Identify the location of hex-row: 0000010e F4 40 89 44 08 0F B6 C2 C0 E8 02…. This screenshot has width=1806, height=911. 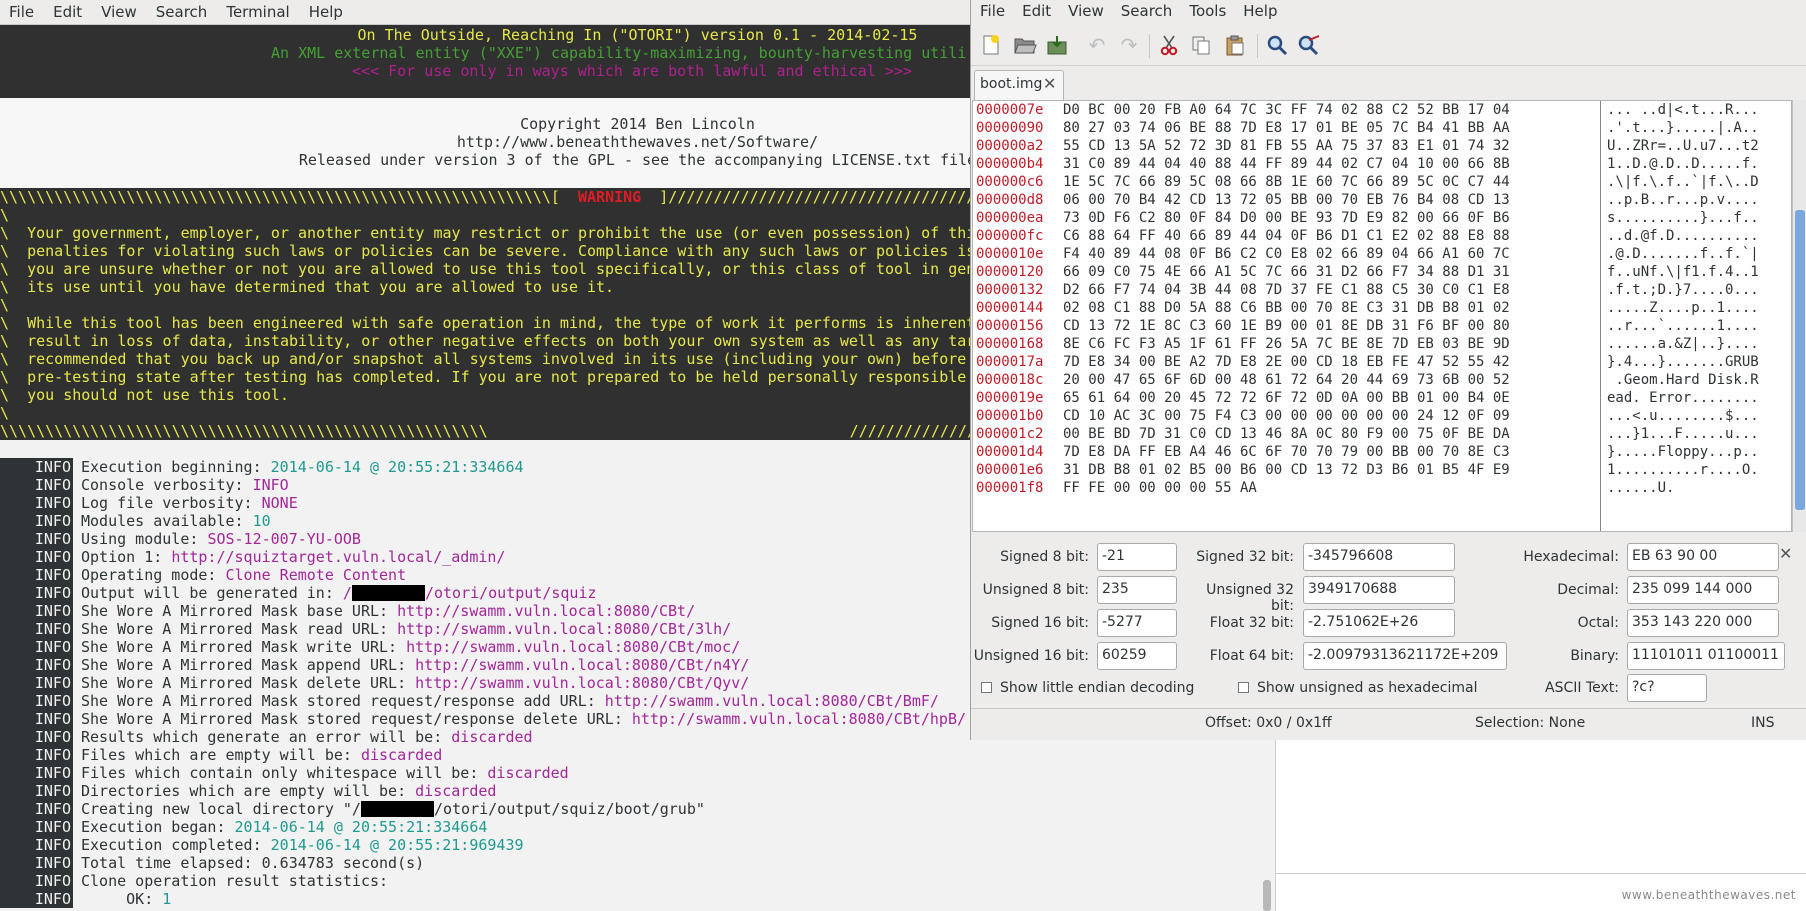
(1382, 254).